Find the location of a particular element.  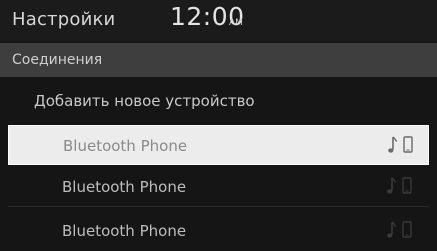

section-title: Соединения is located at coordinates (57, 60).